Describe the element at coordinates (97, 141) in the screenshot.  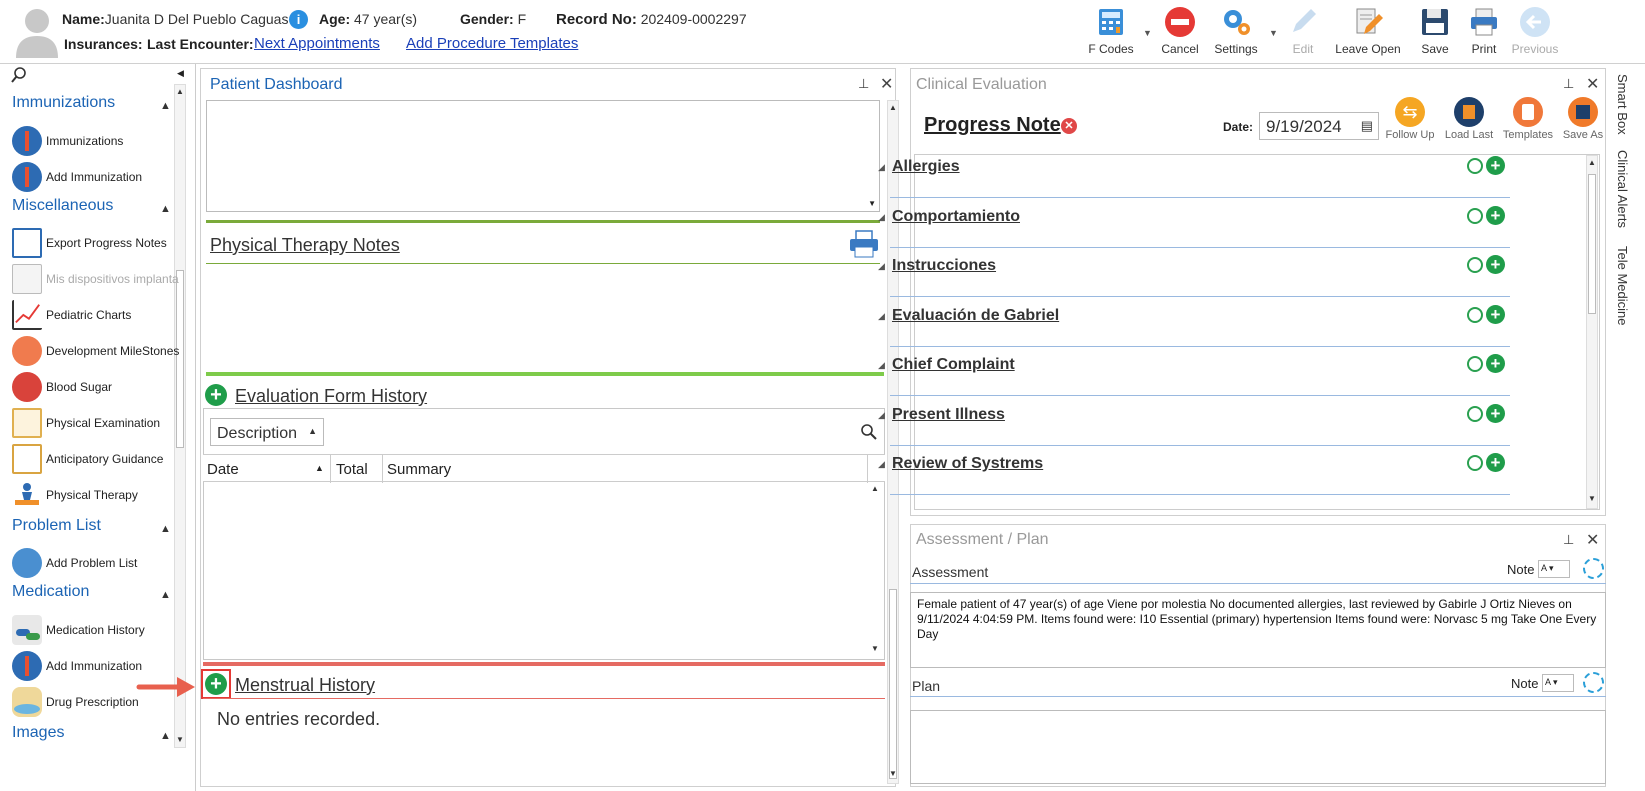
I see `sidebar-item-immunizations: Immunizations` at that location.